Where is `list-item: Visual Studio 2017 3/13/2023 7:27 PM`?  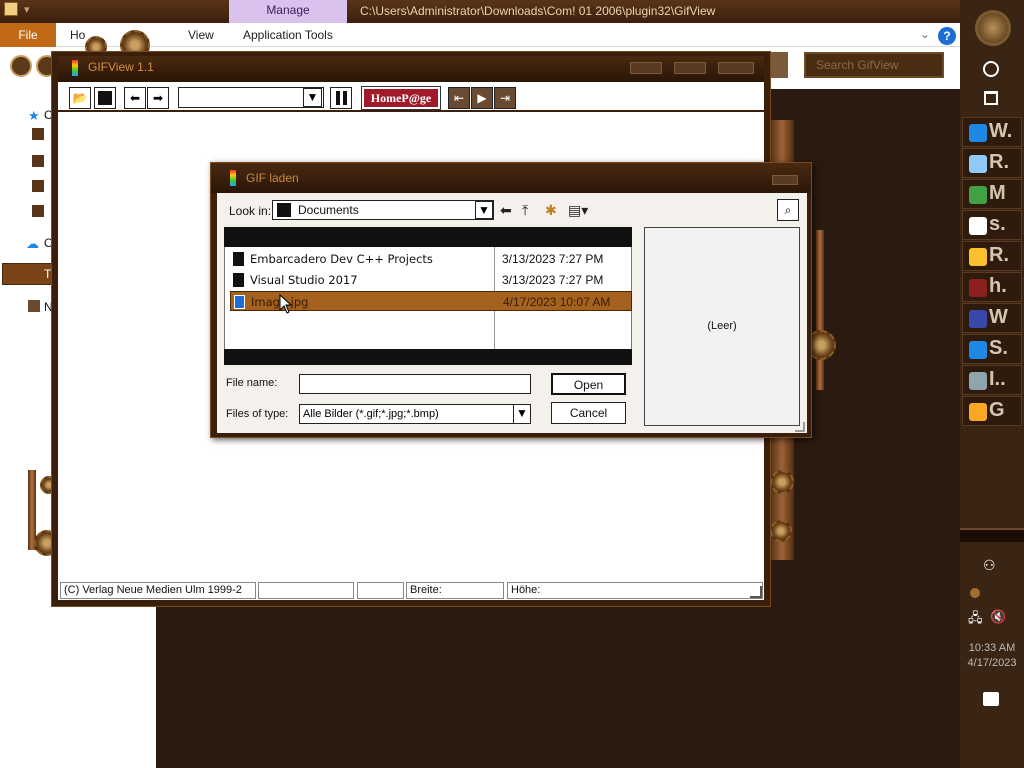
list-item: Visual Studio 2017 3/13/2023 7:27 PM is located at coordinates (431, 280).